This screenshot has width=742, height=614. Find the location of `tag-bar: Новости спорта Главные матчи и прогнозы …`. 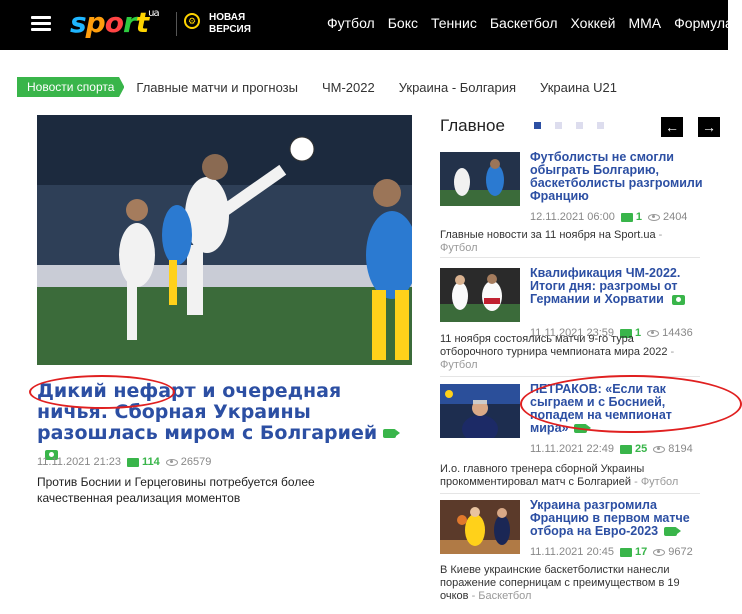

tag-bar: Новости спорта Главные матчи и прогнозы … is located at coordinates (329, 87).